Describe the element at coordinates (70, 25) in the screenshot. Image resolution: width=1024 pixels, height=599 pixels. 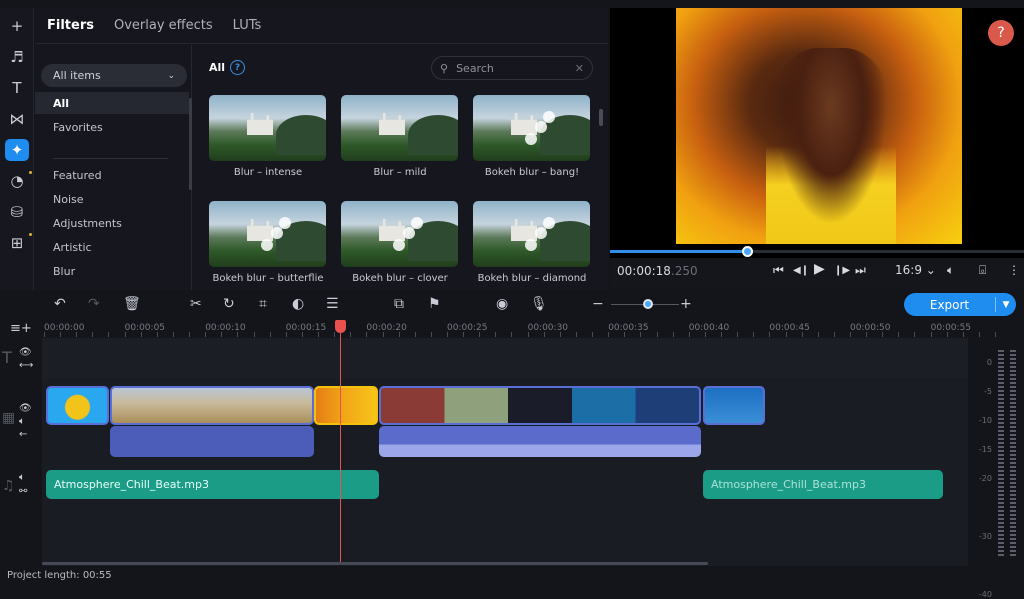
I see `tab-filters: Filters` at that location.